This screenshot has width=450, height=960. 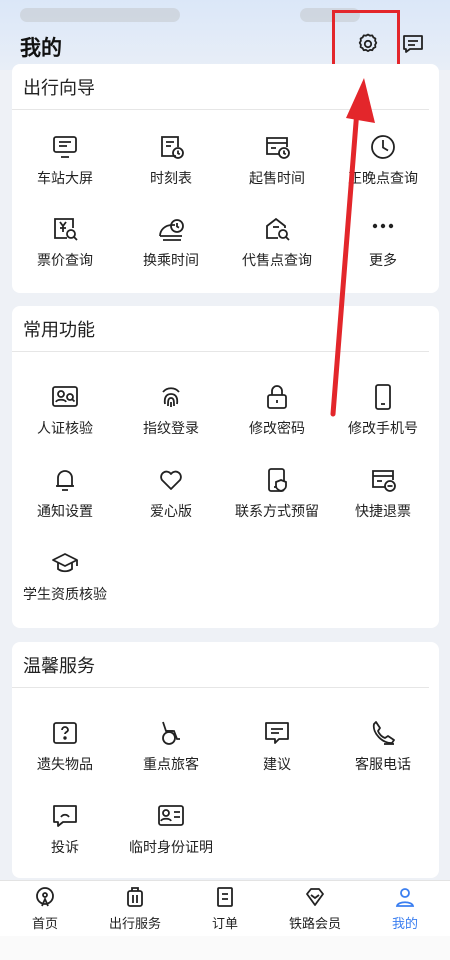 What do you see at coordinates (65, 512) in the screenshot?
I see `grid-item-label: 通知设置` at bounding box center [65, 512].